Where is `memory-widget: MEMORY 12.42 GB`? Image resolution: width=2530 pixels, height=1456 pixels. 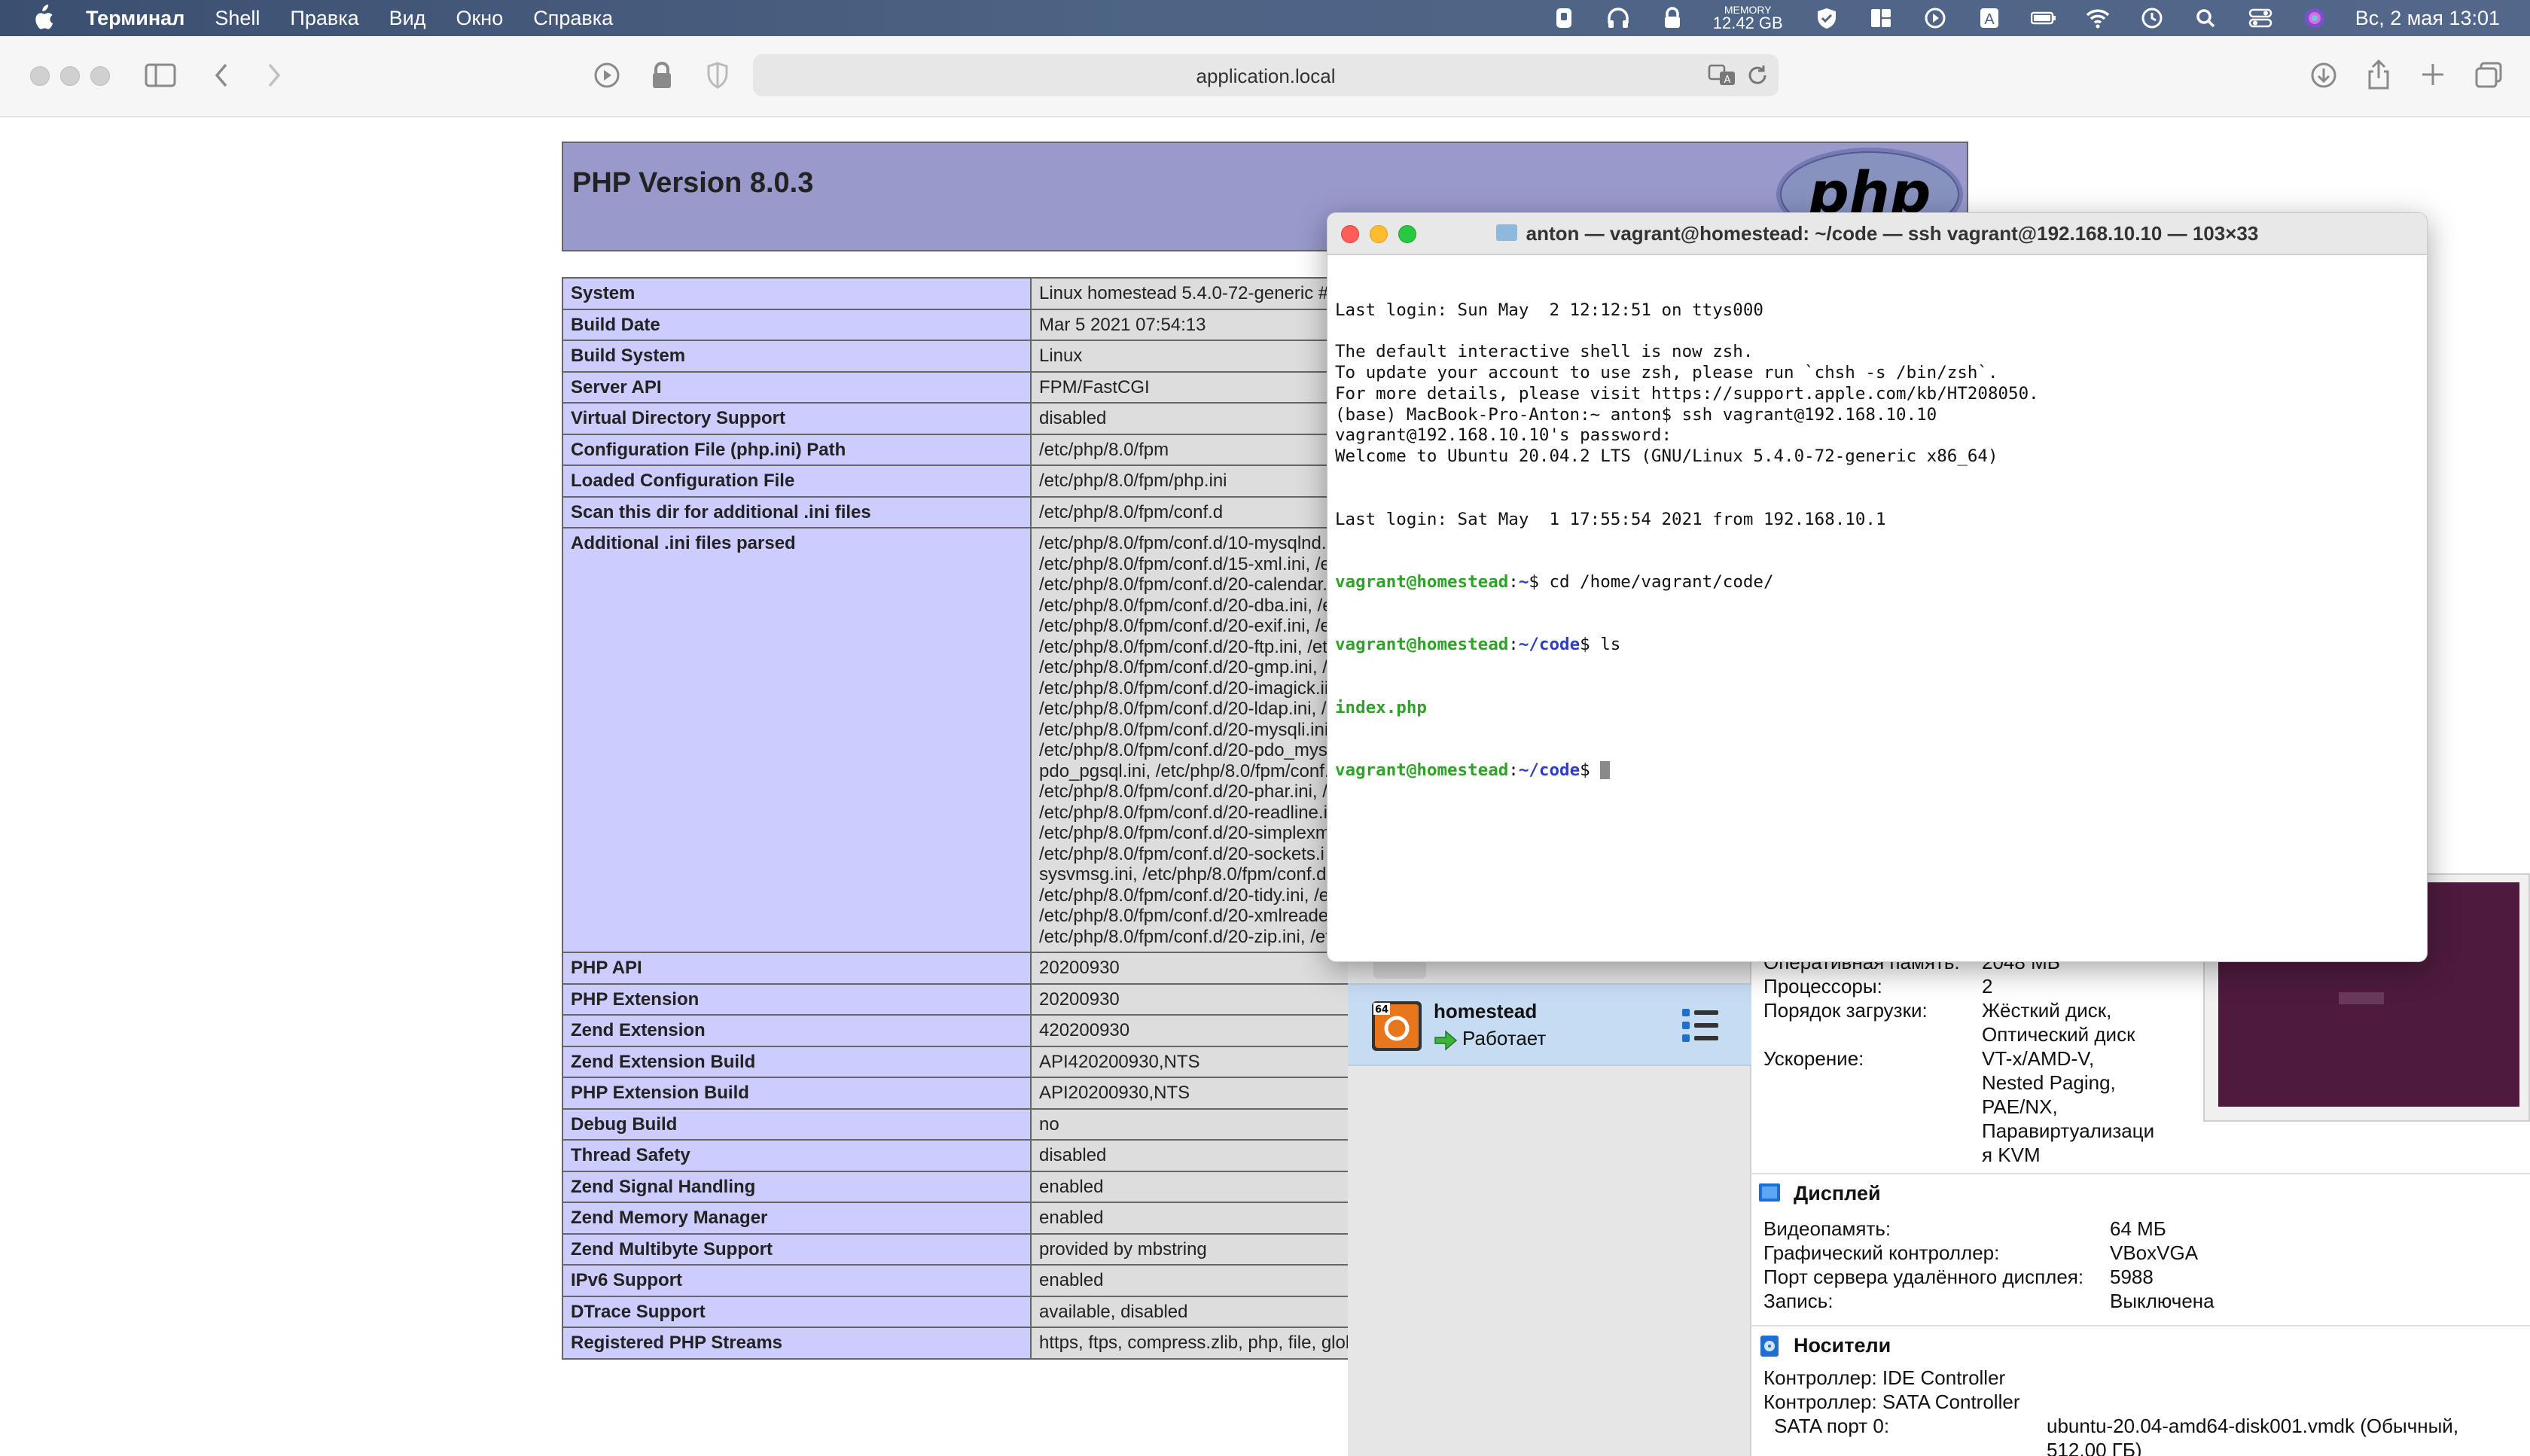
memory-widget: MEMORY 12.42 GB is located at coordinates (1748, 18).